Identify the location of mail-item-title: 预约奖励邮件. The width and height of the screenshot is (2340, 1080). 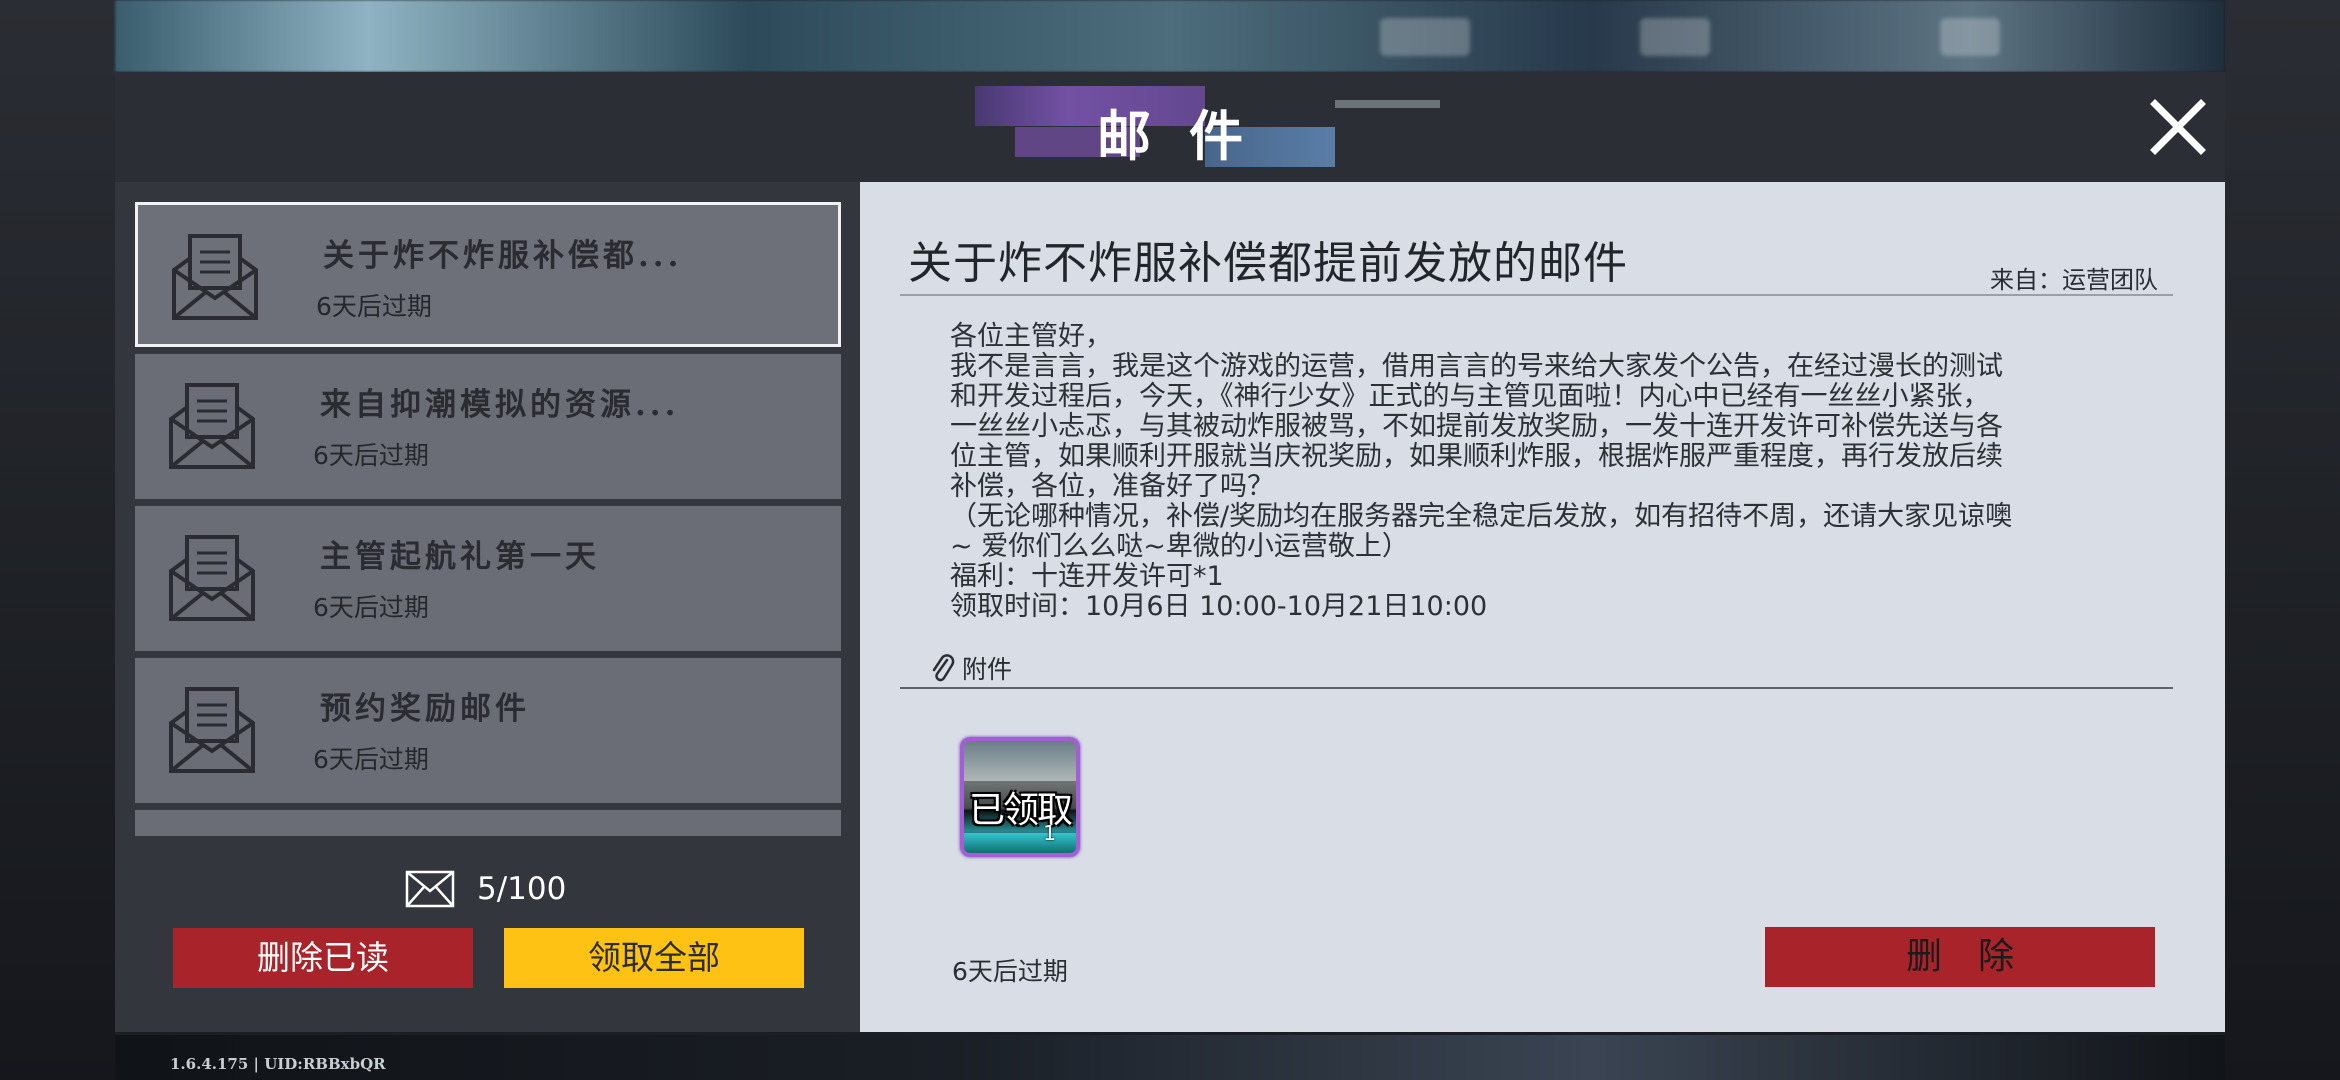
(425, 709).